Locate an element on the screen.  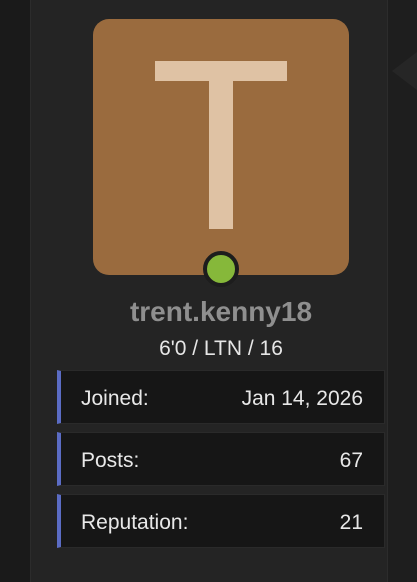
stat-label: Reputation: is located at coordinates (135, 522).